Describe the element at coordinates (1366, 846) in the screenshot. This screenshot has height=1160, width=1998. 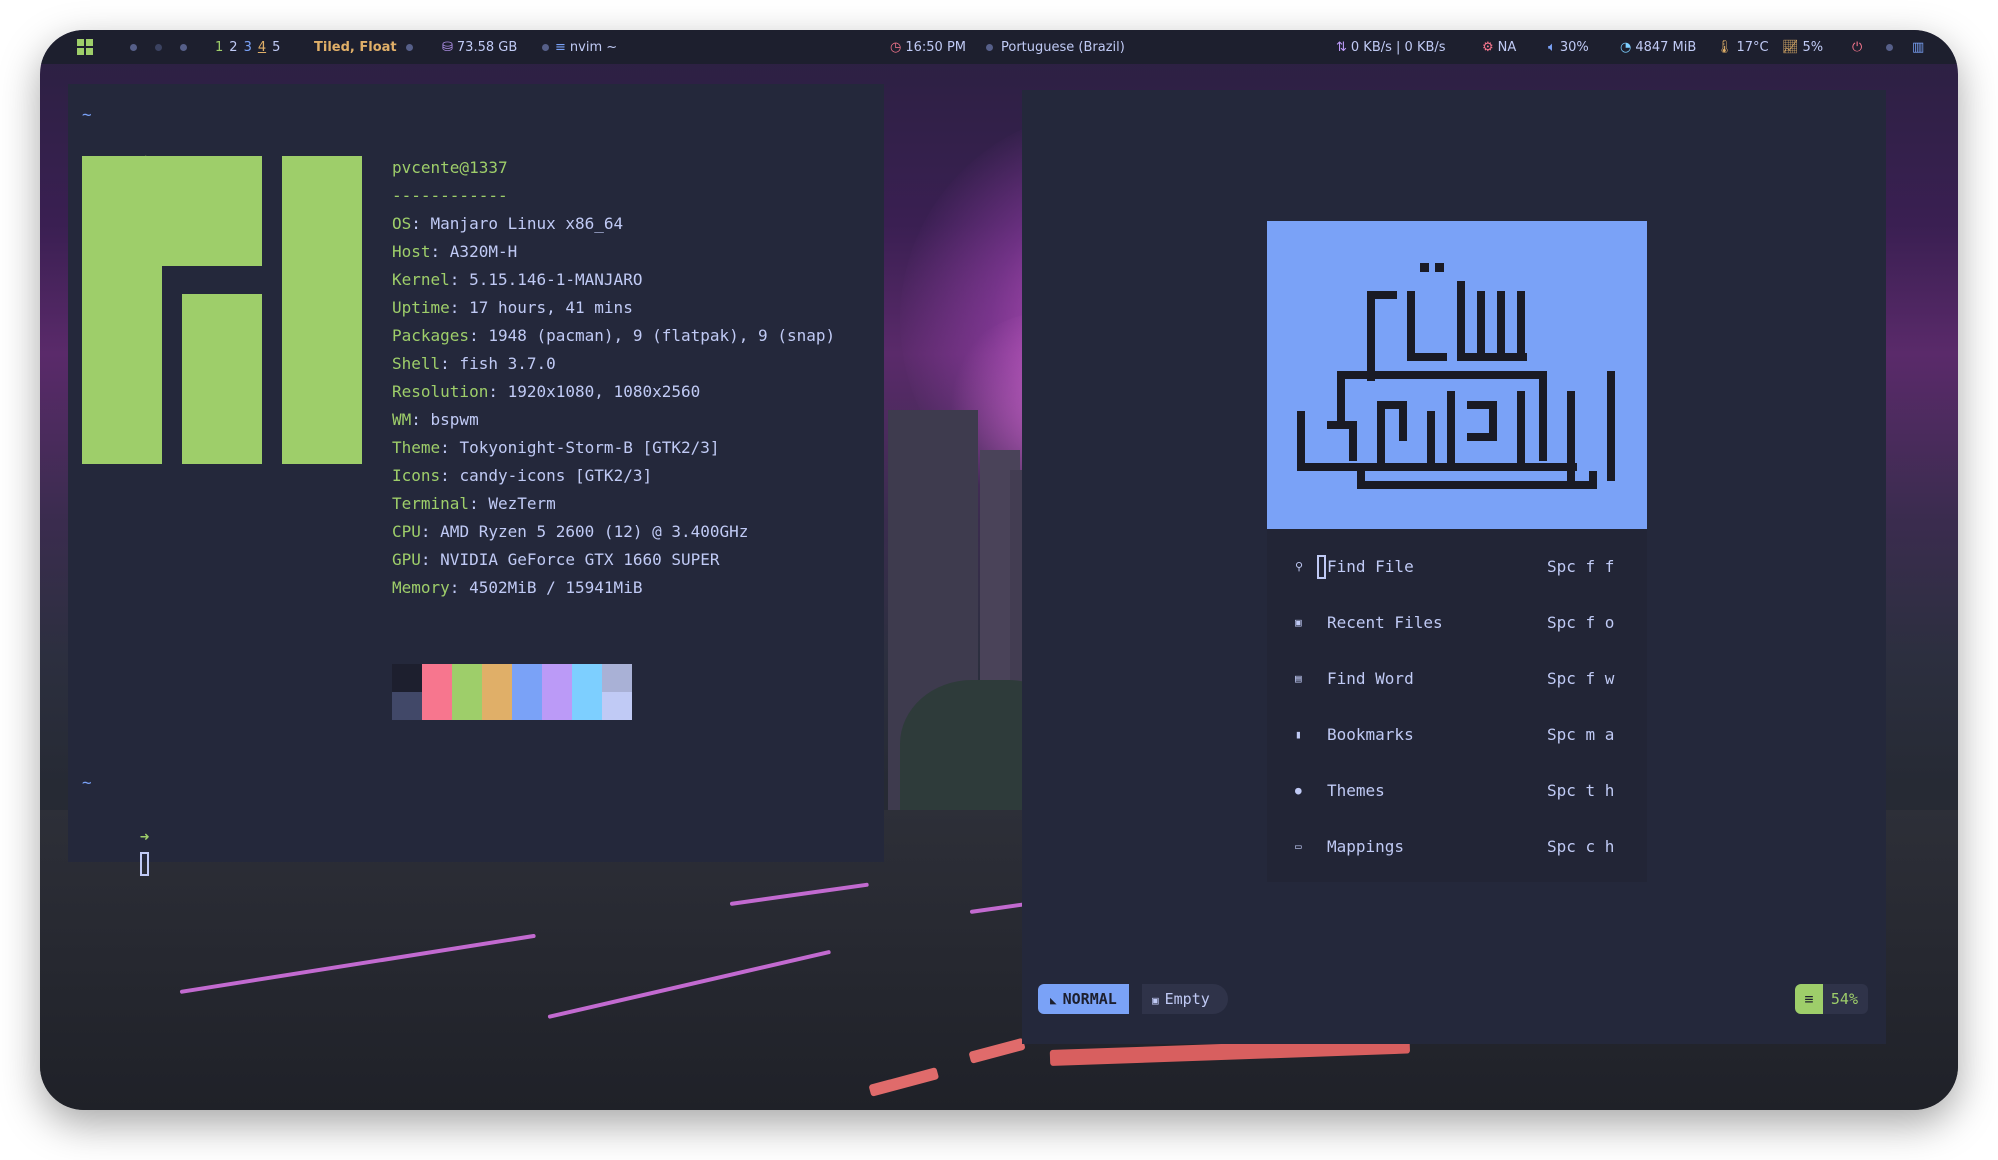
I see `dashboard-item-label: Mappings` at that location.